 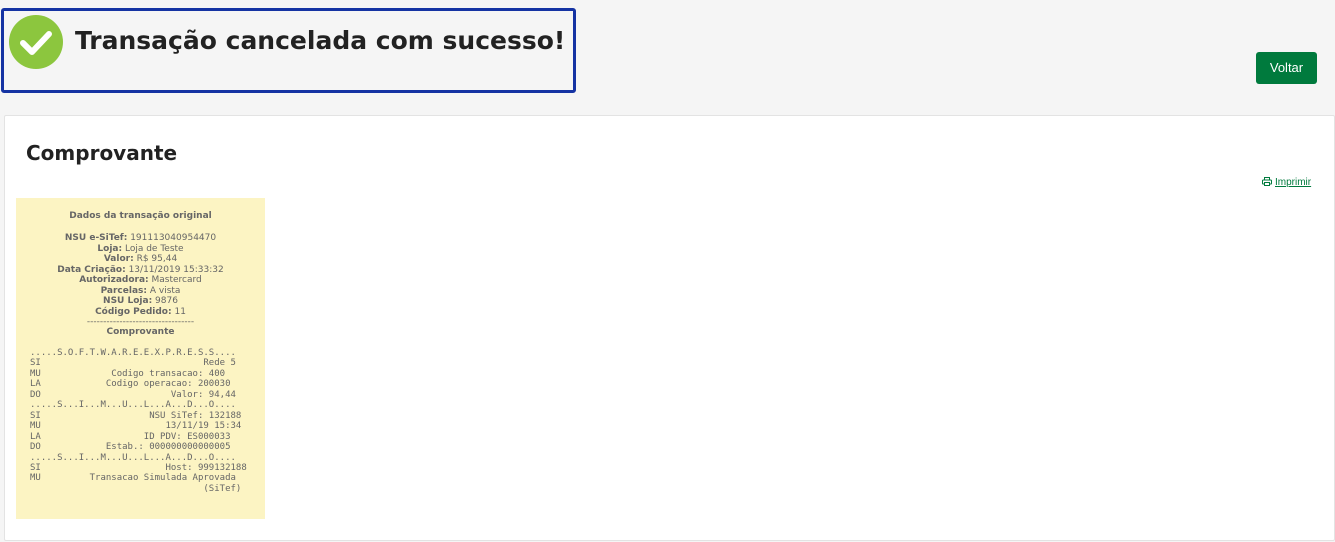 I want to click on success-message: Transação cancelada com sucesso!, so click(x=320, y=40).